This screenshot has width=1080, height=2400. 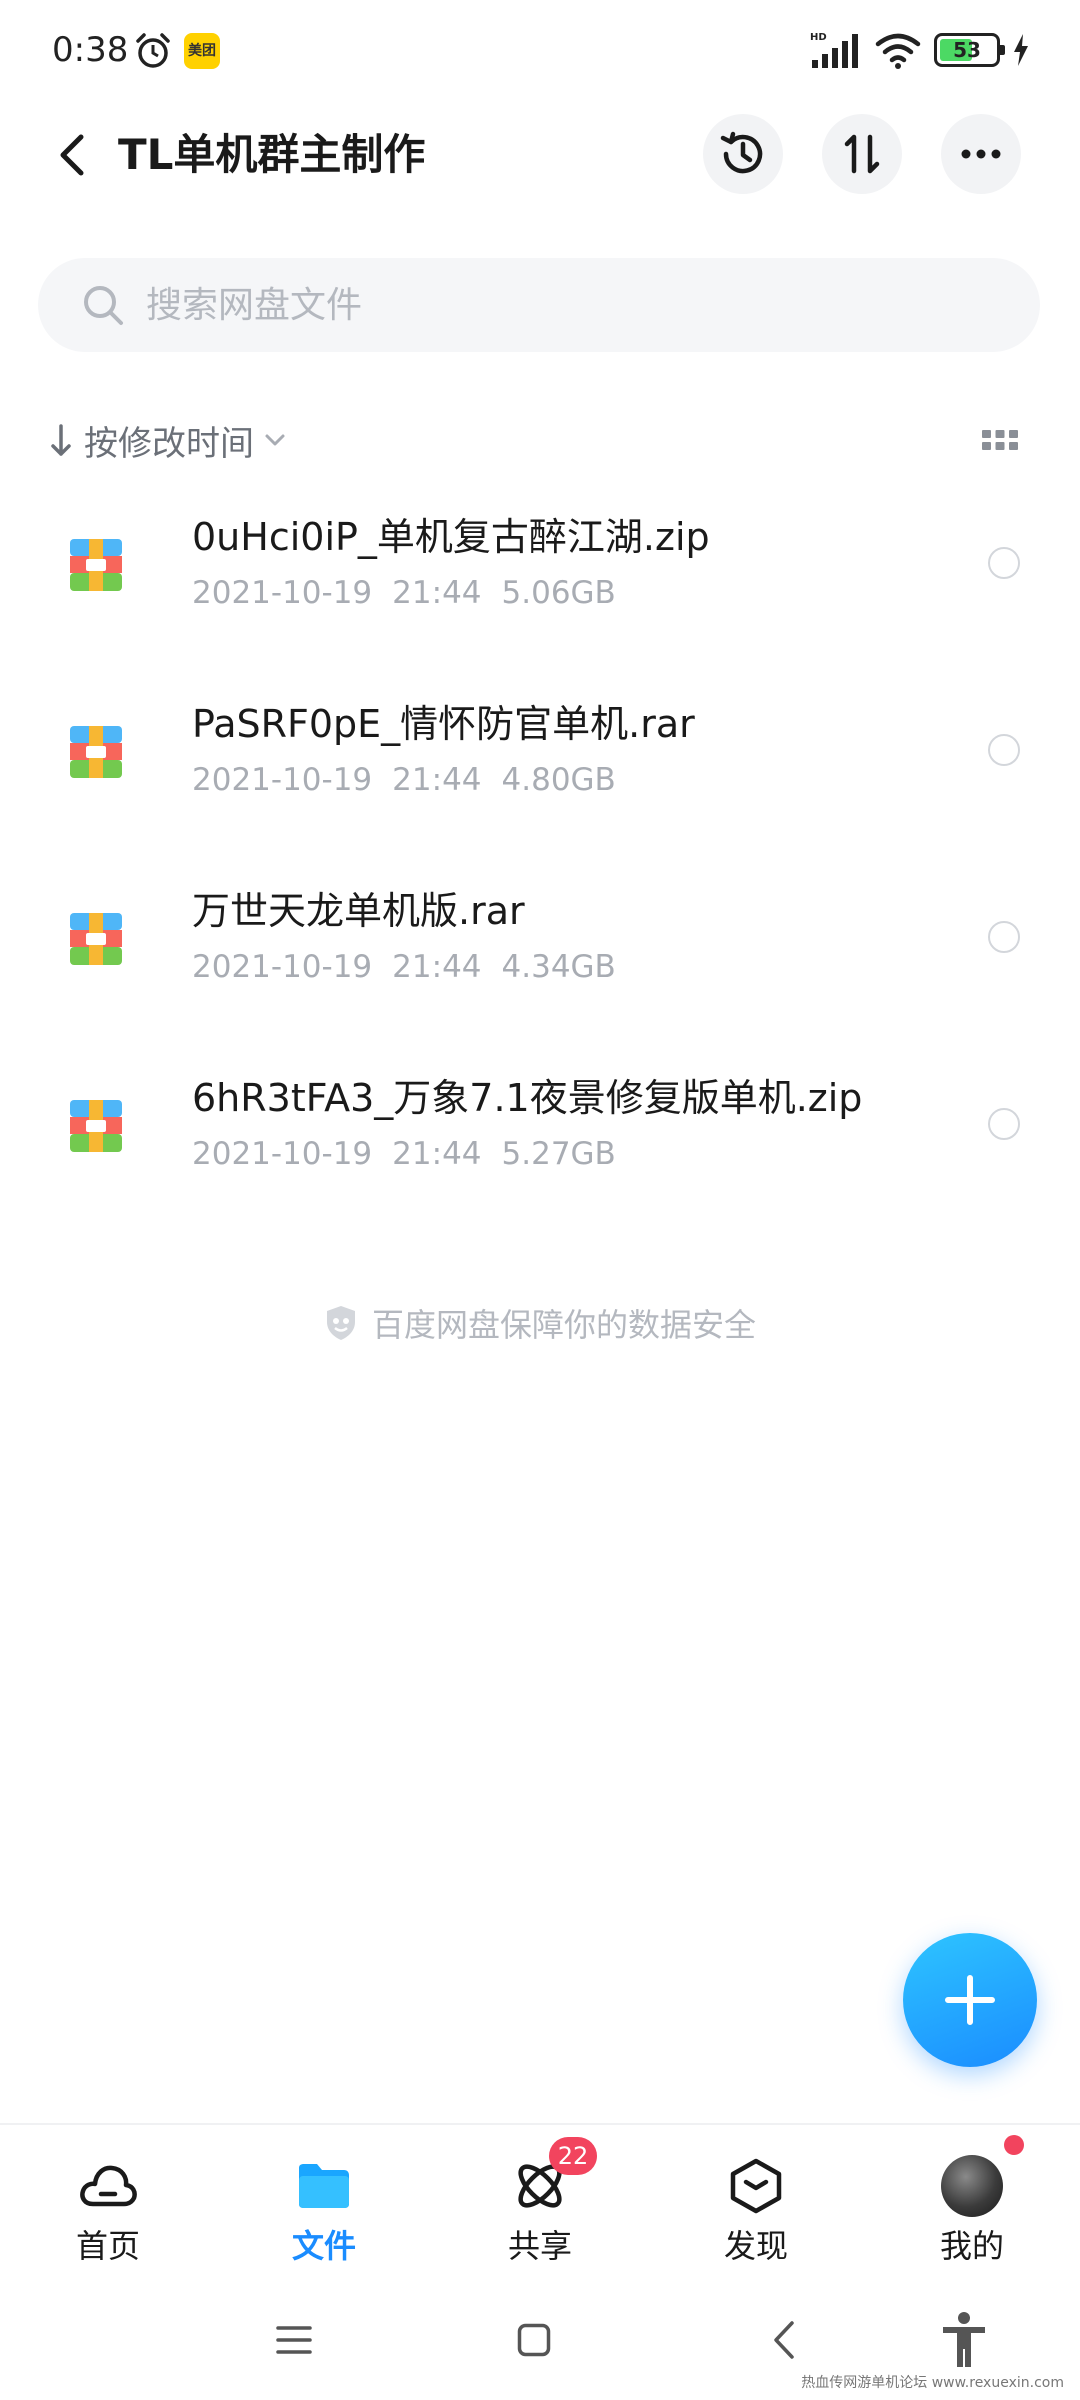 I want to click on more-icon, so click(x=981, y=154).